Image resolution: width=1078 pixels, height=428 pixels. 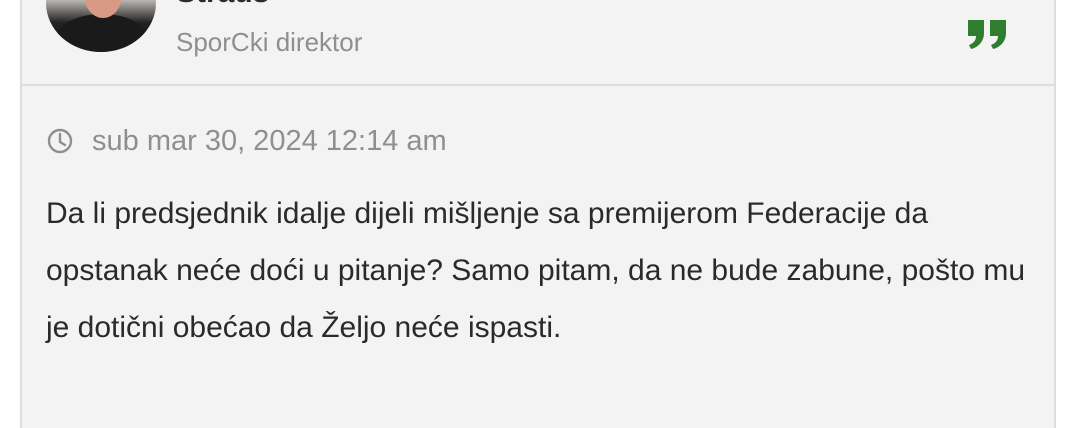 I want to click on clock-icon, so click(x=60, y=141).